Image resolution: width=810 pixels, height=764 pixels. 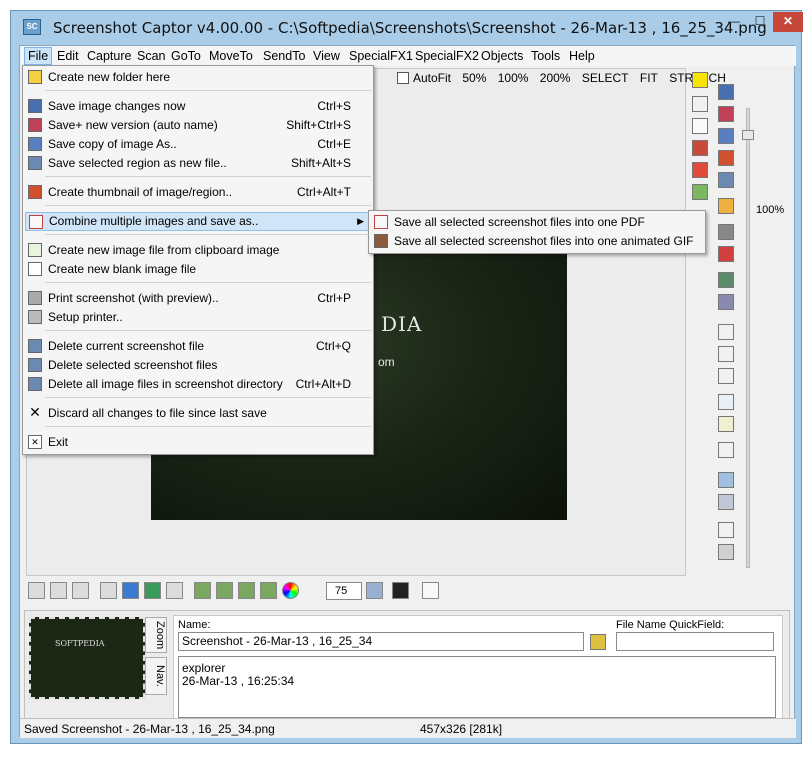 What do you see at coordinates (605, 78) in the screenshot?
I see `zoom-select-option: SELECT` at bounding box center [605, 78].